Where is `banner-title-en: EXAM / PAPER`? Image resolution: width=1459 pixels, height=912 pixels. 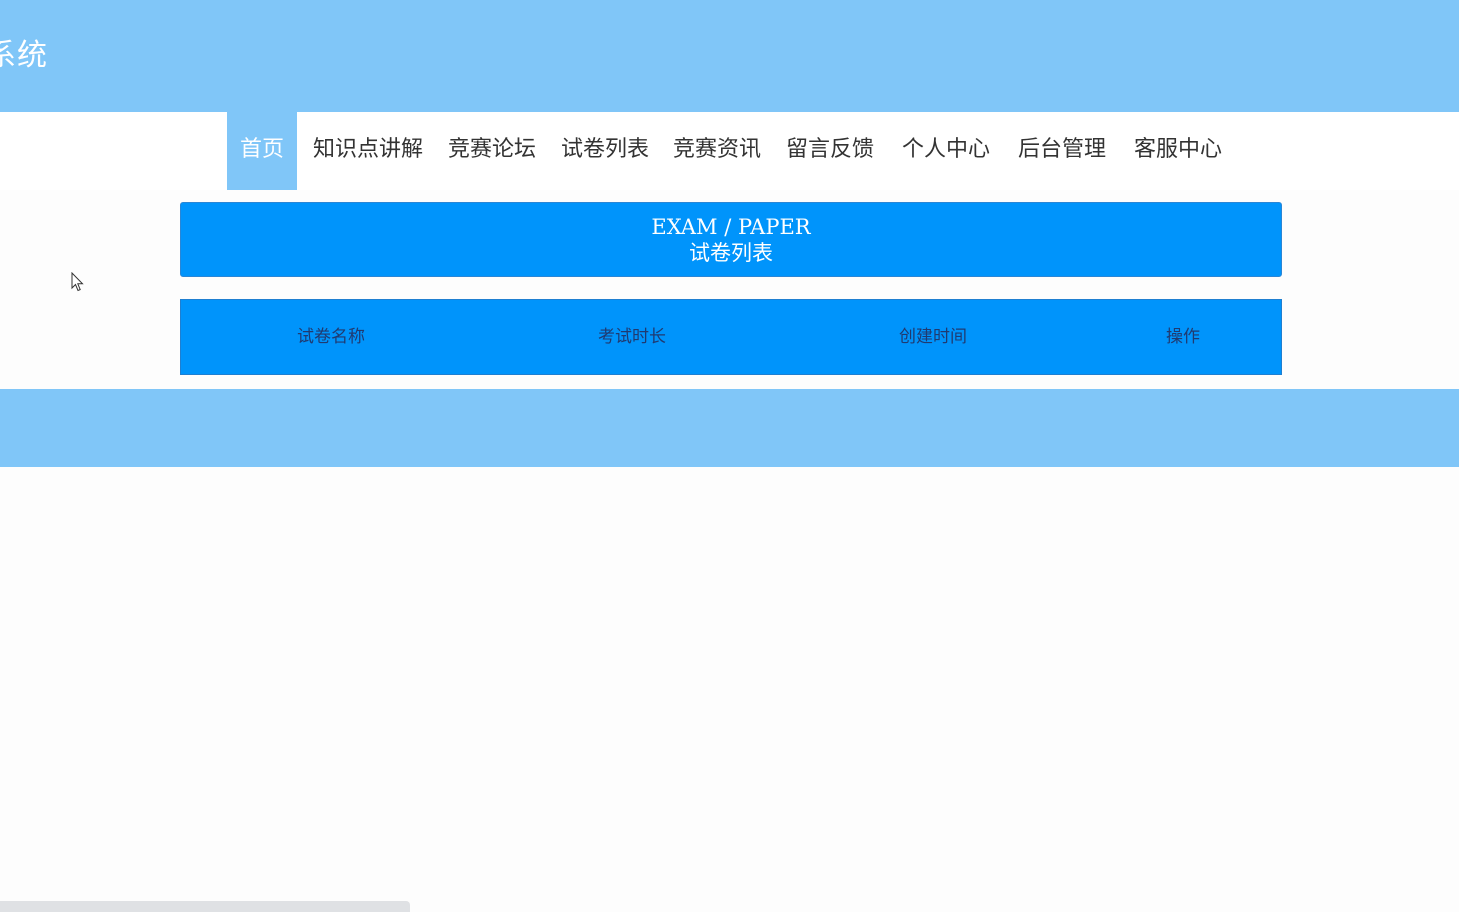
banner-title-en: EXAM / PAPER is located at coordinates (731, 227).